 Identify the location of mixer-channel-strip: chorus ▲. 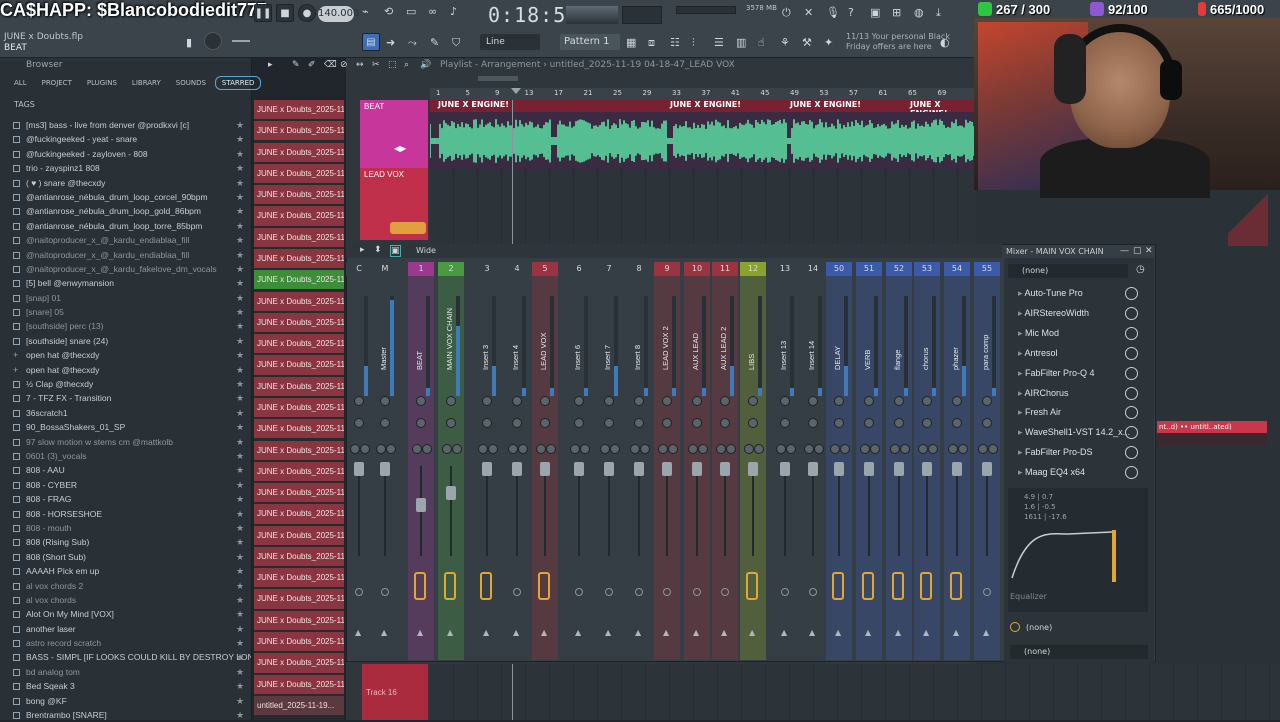
(927, 468).